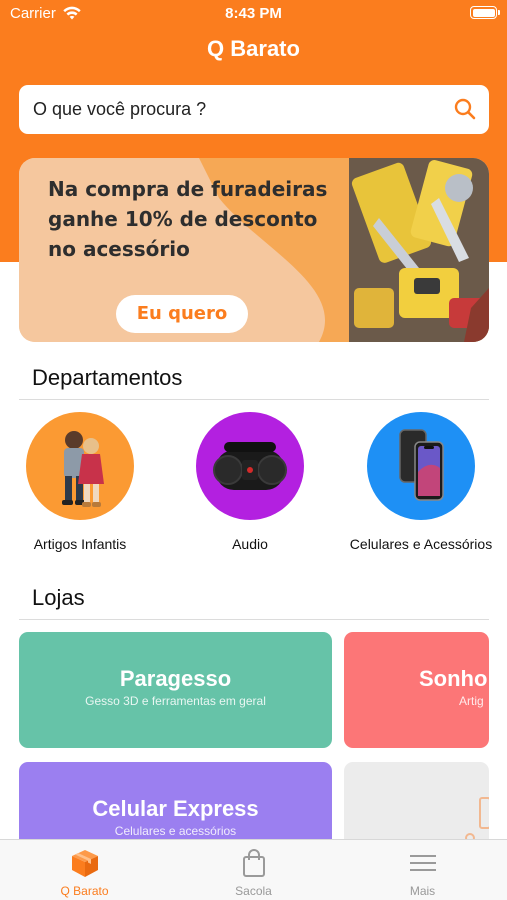 The height and width of the screenshot is (900, 507). What do you see at coordinates (80, 466) in the screenshot?
I see `department-kids-image` at bounding box center [80, 466].